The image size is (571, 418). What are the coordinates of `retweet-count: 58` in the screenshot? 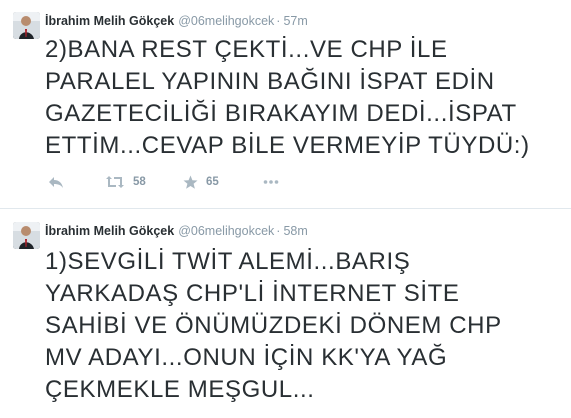 It's located at (139, 182).